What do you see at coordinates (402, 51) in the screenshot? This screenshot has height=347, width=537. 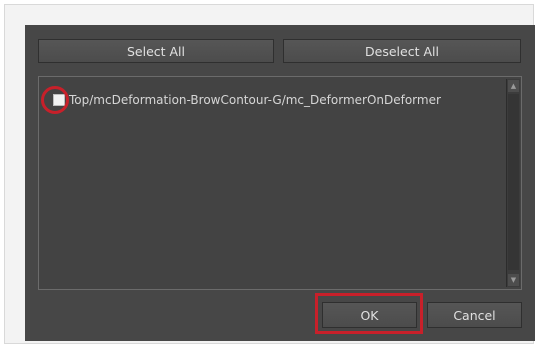 I see `deselect-all-button: Deselect All` at bounding box center [402, 51].